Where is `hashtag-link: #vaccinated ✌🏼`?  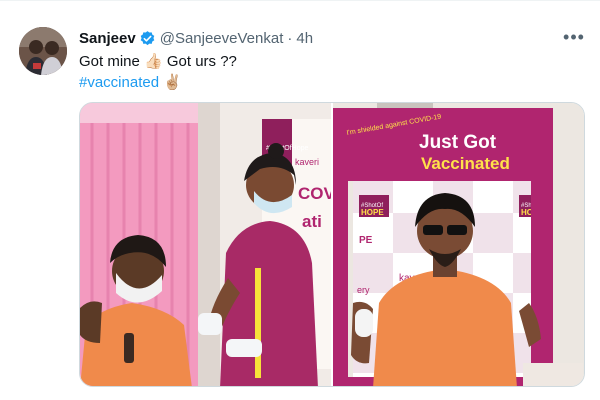 hashtag-link: #vaccinated ✌🏼 is located at coordinates (130, 83).